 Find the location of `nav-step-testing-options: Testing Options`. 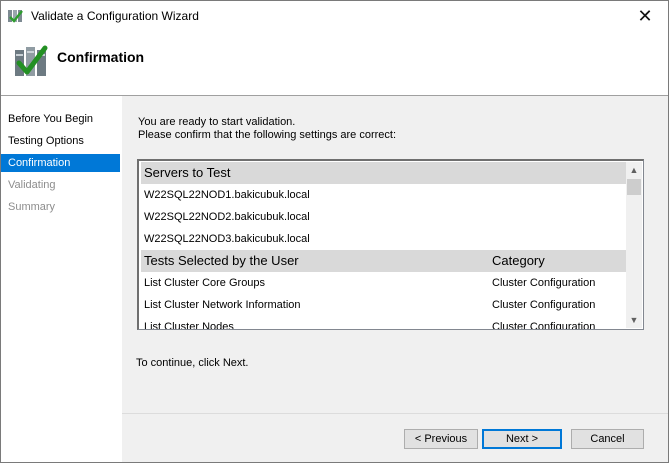

nav-step-testing-options: Testing Options is located at coordinates (60, 141).